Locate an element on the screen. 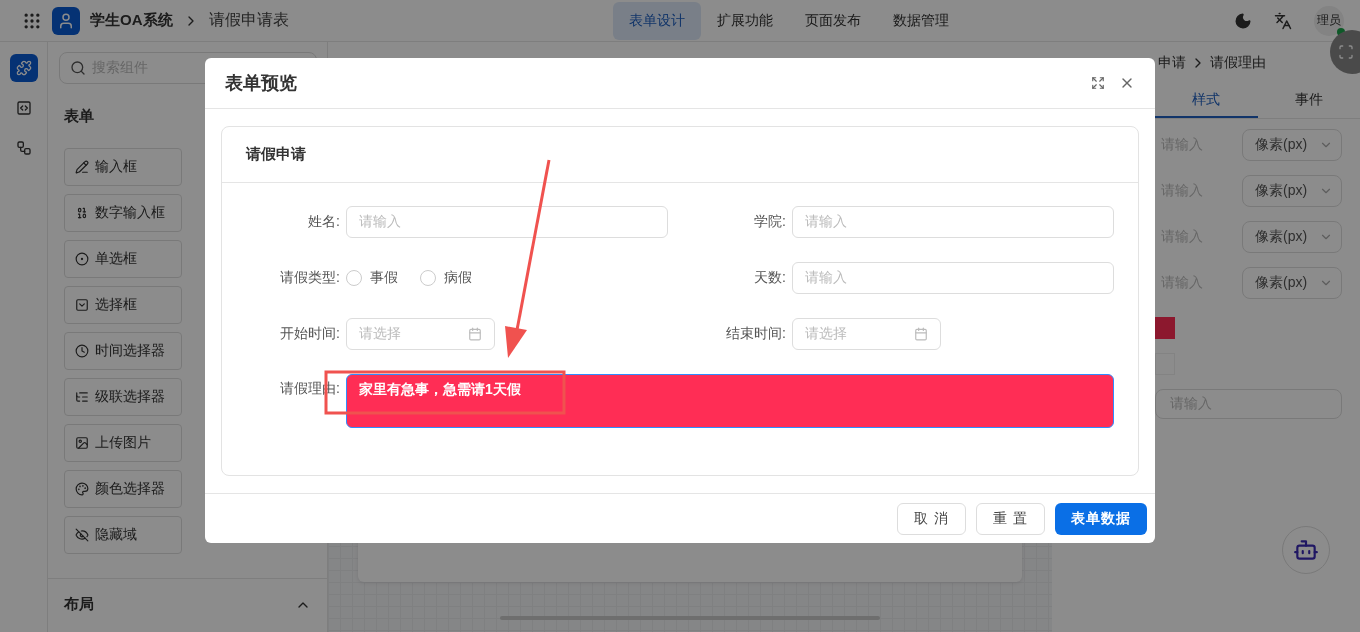  radio-label: 事假 is located at coordinates (384, 278).